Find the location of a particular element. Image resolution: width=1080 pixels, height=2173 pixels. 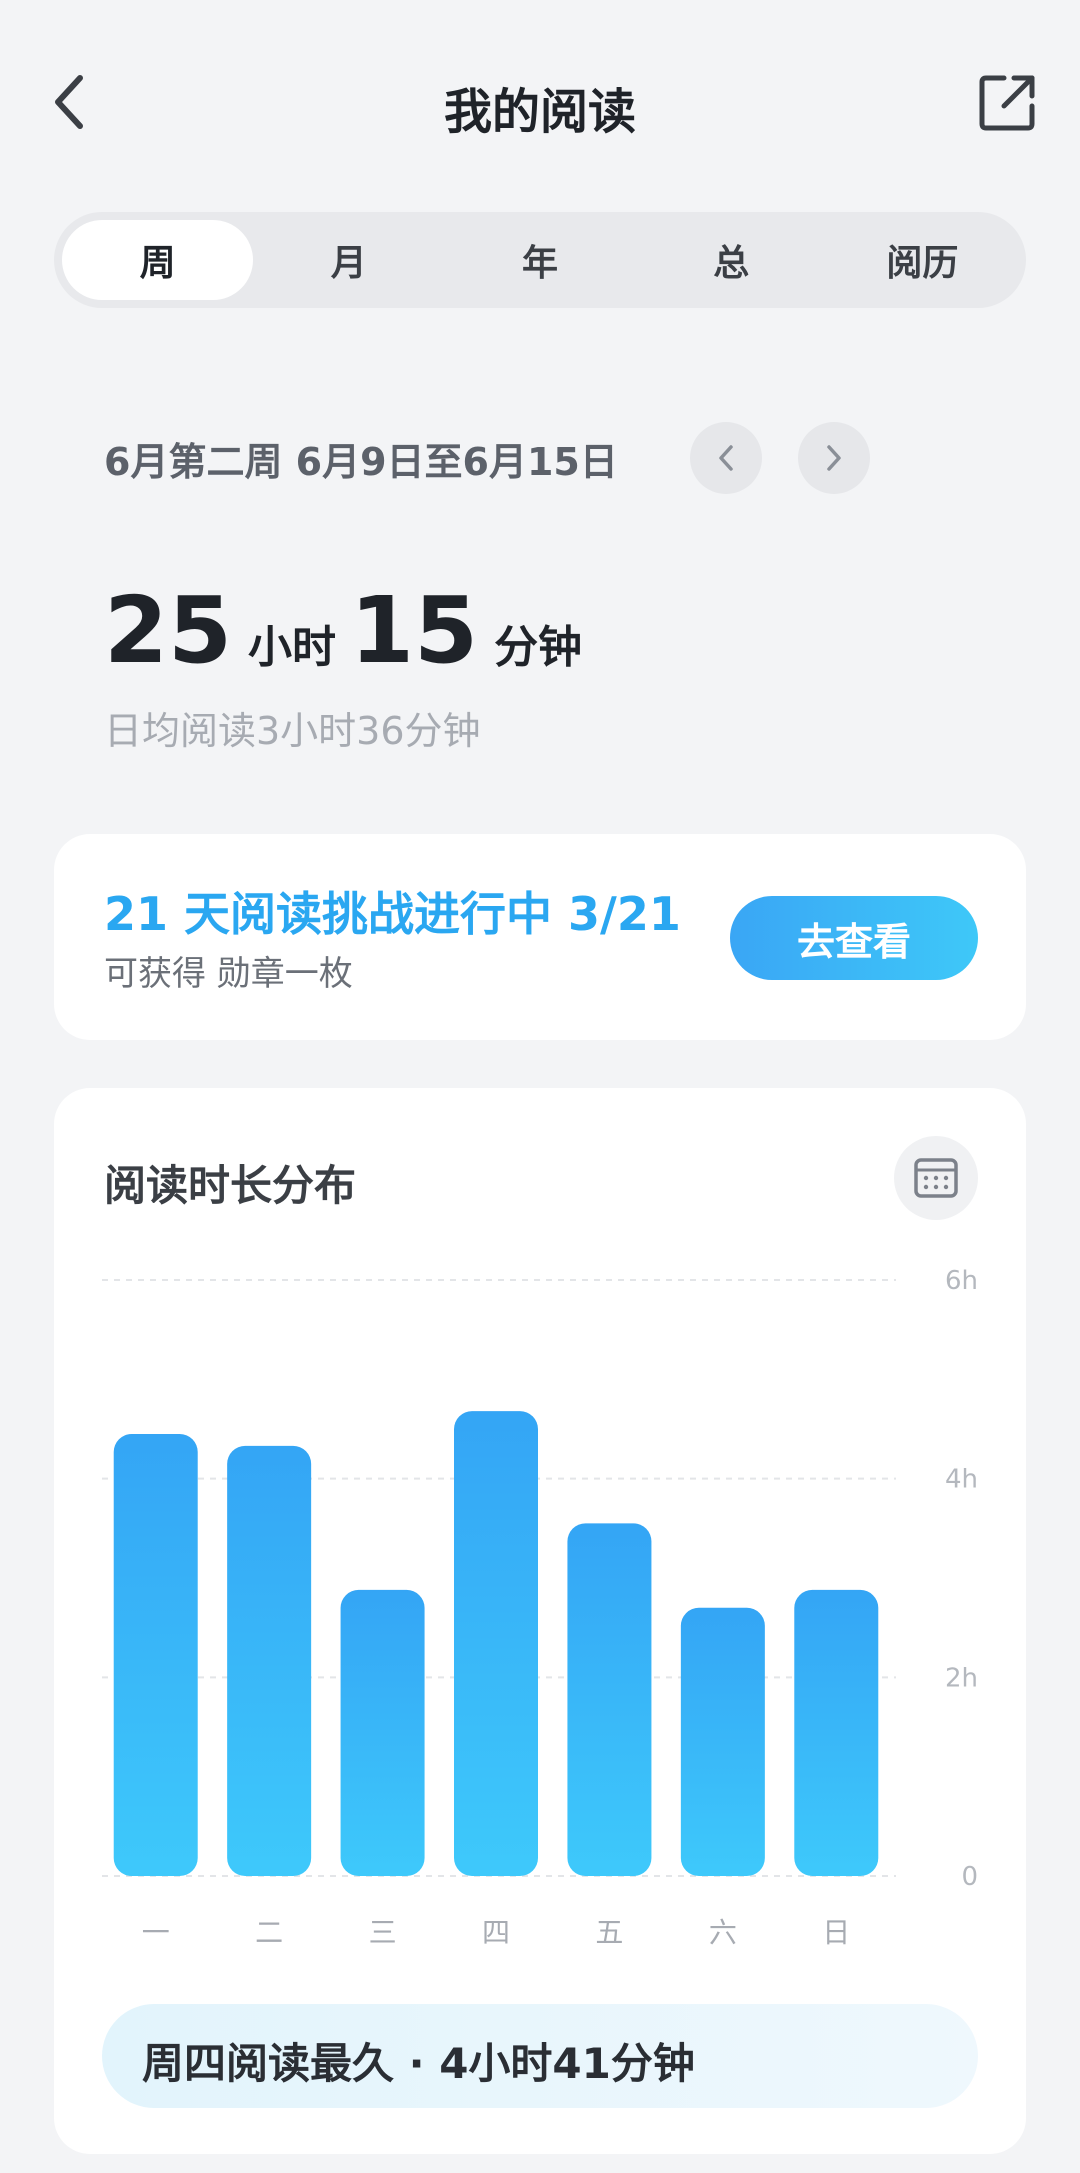

chevron-right-icon is located at coordinates (834, 458).